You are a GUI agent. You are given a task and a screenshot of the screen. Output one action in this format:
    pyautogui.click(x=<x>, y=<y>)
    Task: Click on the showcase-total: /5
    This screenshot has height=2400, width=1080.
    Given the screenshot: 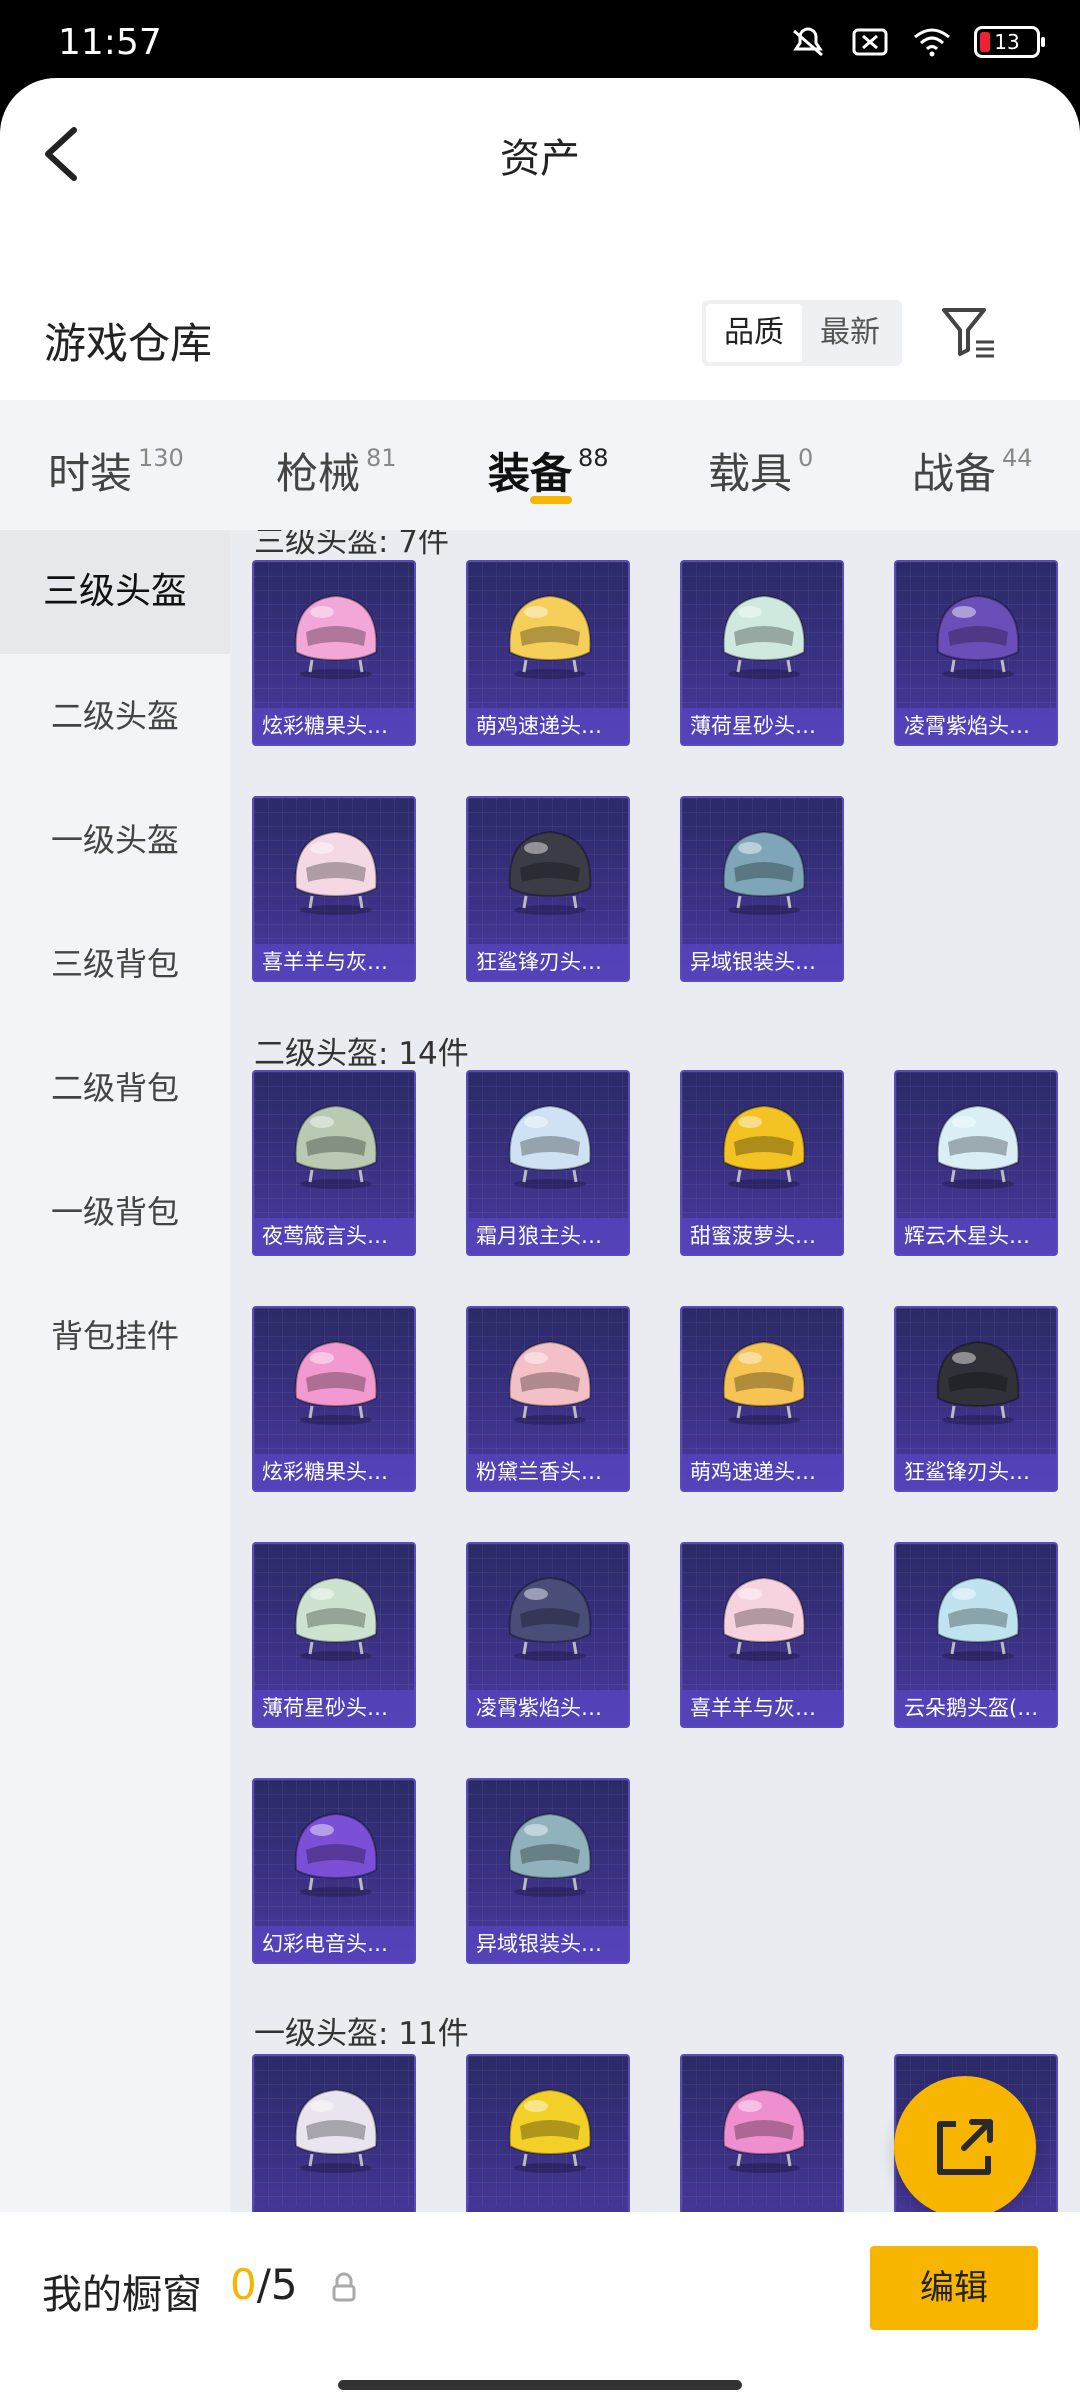 What is the action you would take?
    pyautogui.click(x=277, y=2284)
    